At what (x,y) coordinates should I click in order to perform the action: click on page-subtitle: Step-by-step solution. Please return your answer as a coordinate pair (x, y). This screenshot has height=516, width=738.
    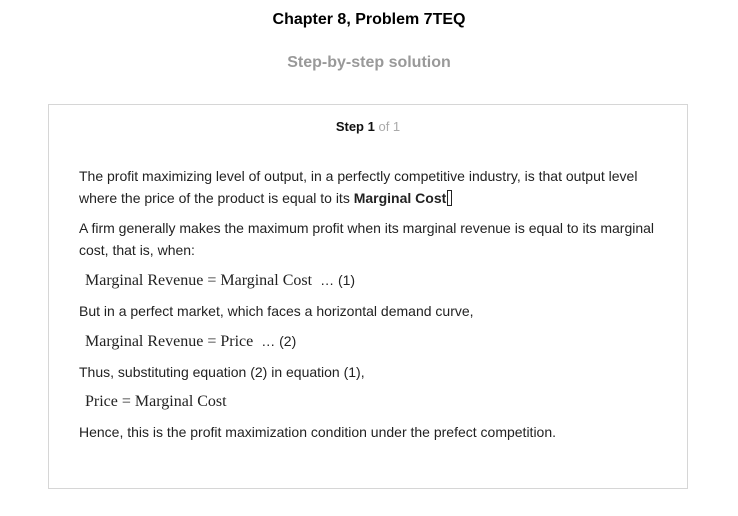
    Looking at the image, I should click on (369, 62).